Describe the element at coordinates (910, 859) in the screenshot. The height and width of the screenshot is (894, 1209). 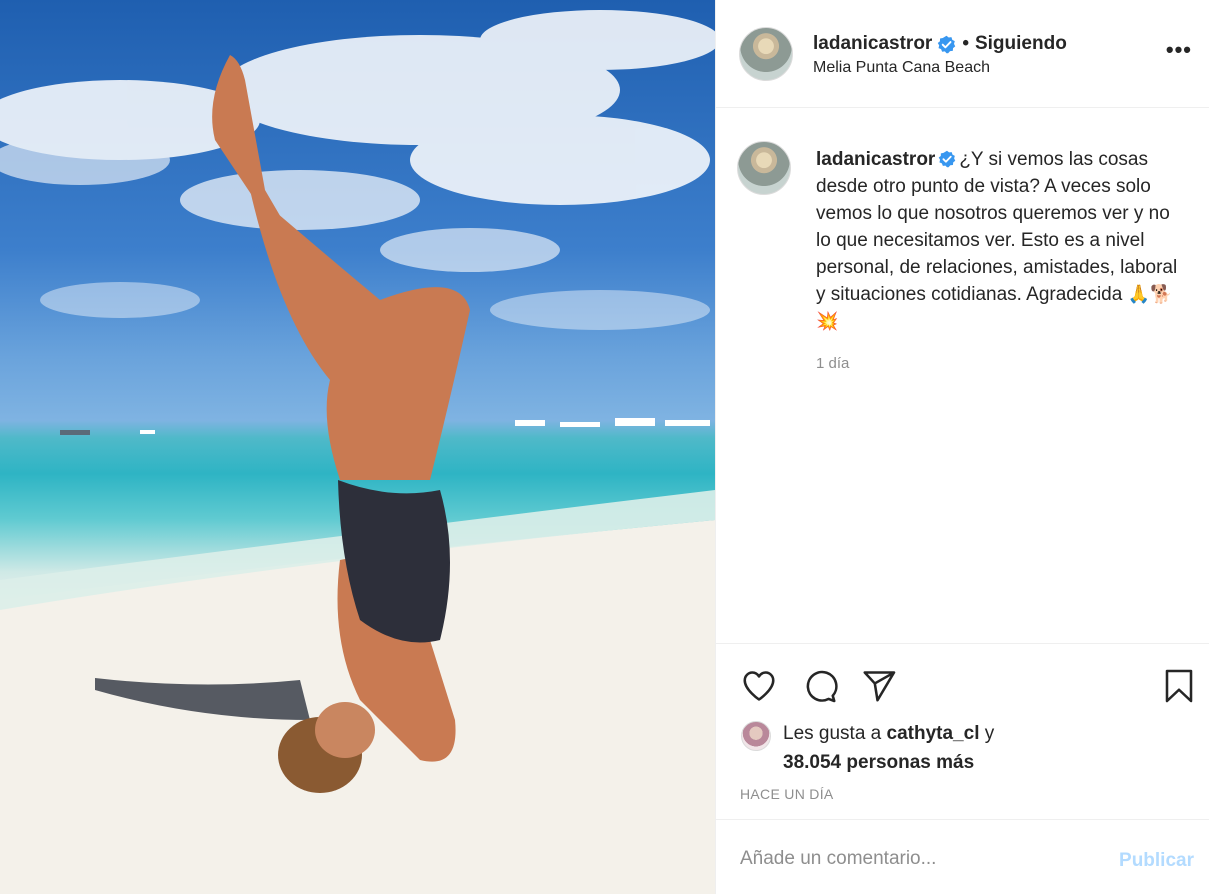
I see `comment-input` at that location.